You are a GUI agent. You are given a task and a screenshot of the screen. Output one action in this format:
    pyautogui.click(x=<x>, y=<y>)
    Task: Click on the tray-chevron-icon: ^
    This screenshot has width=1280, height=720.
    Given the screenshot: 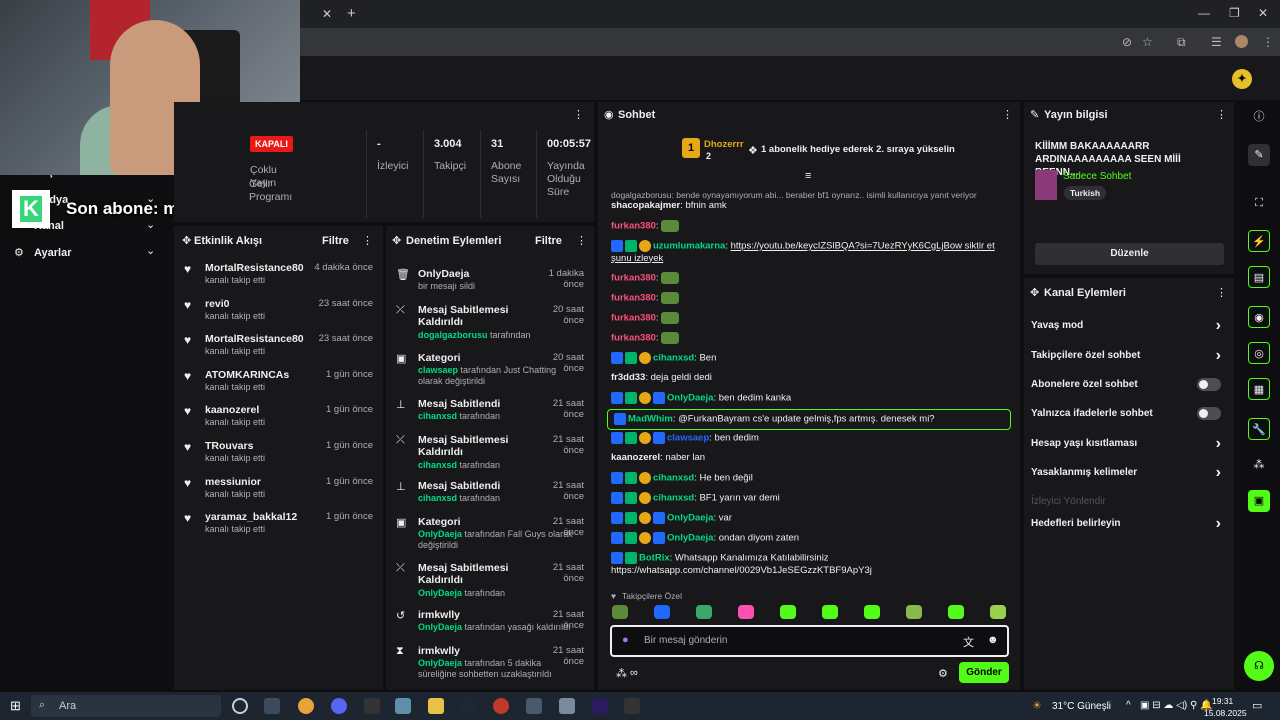 What is the action you would take?
    pyautogui.click(x=1128, y=705)
    